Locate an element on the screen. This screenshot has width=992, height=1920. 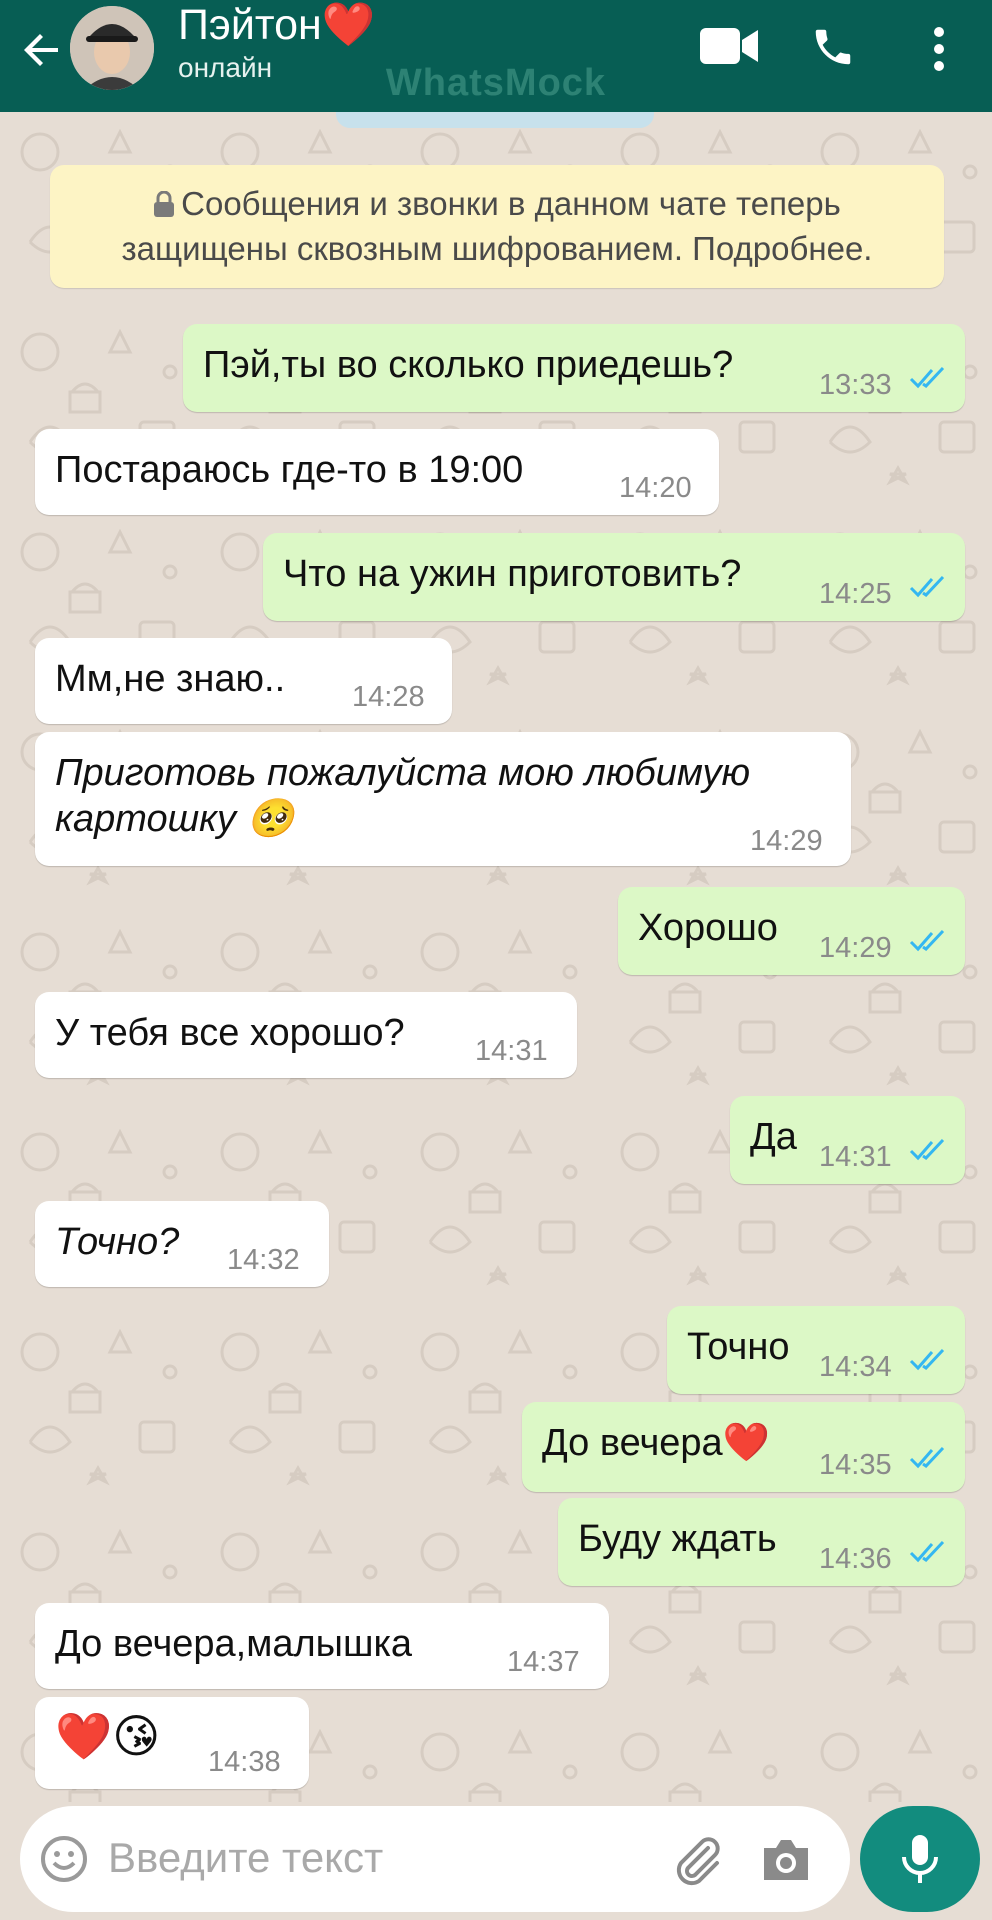
message-text: Да is located at coordinates (773, 1137).